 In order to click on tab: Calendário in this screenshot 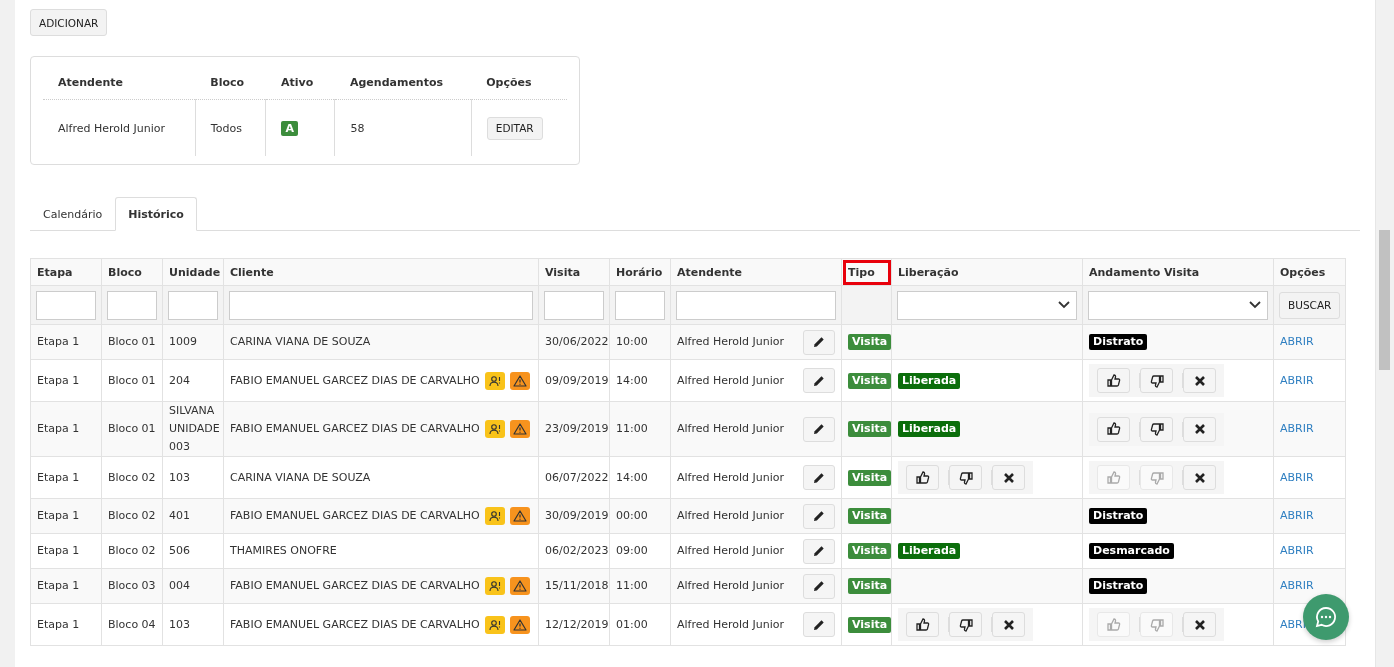, I will do `click(73, 214)`.